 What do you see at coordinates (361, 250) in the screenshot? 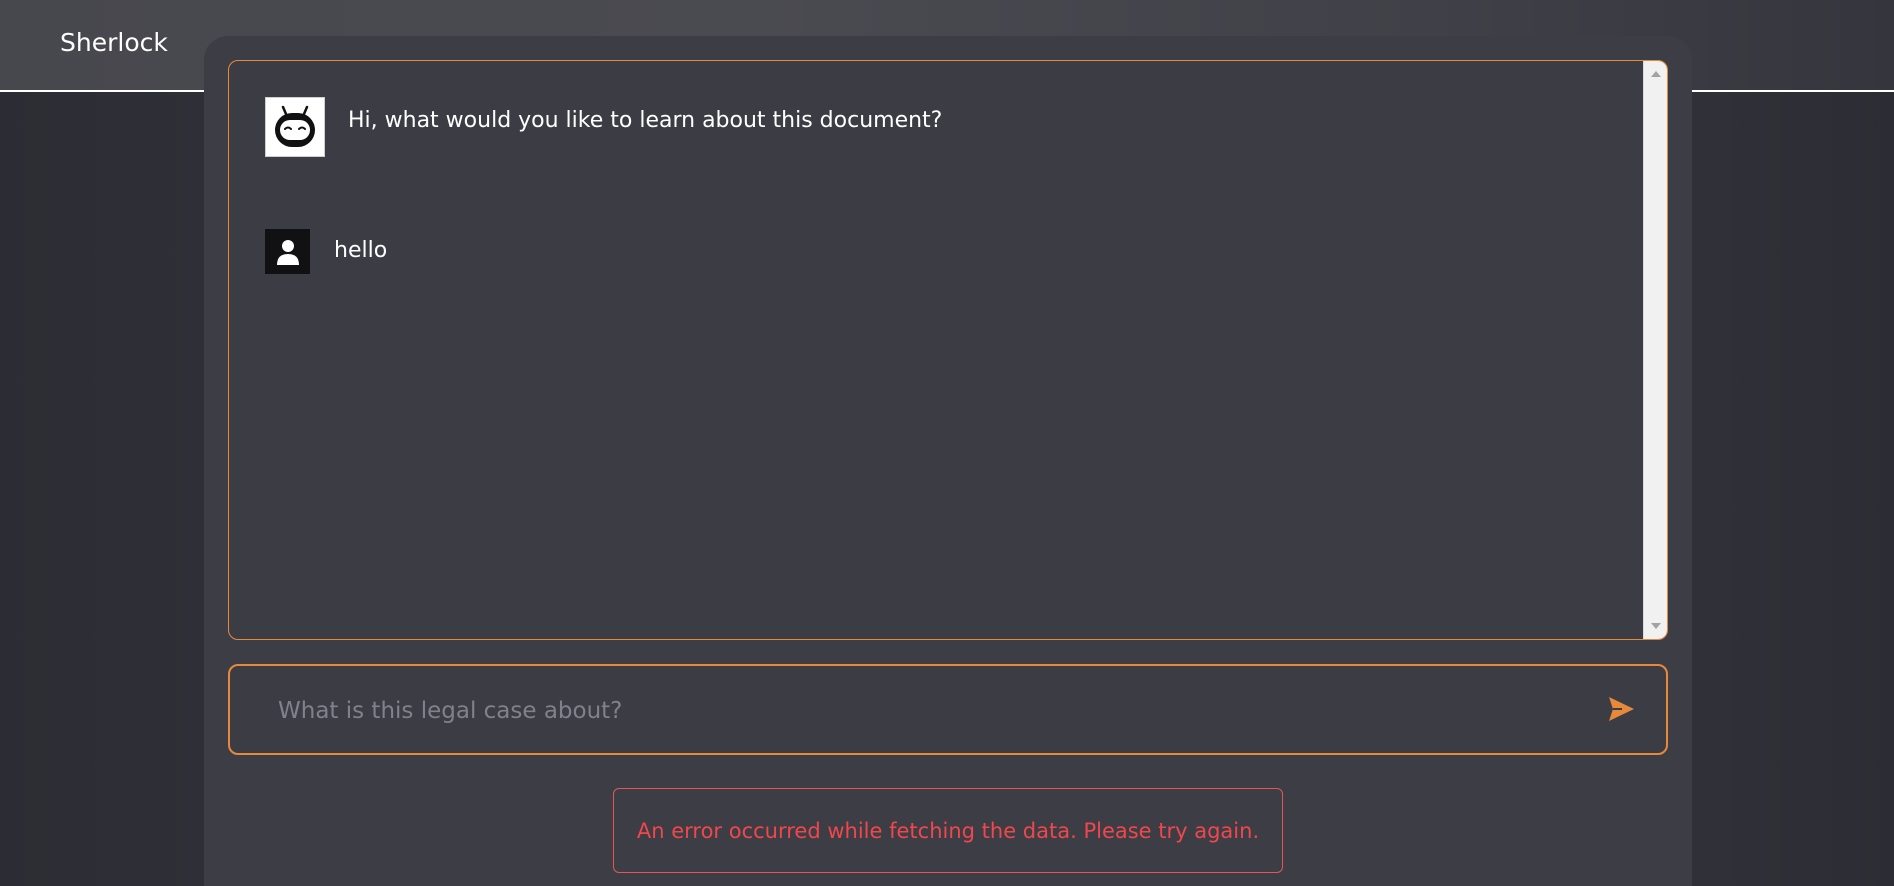
I see `user-message-text: hello` at bounding box center [361, 250].